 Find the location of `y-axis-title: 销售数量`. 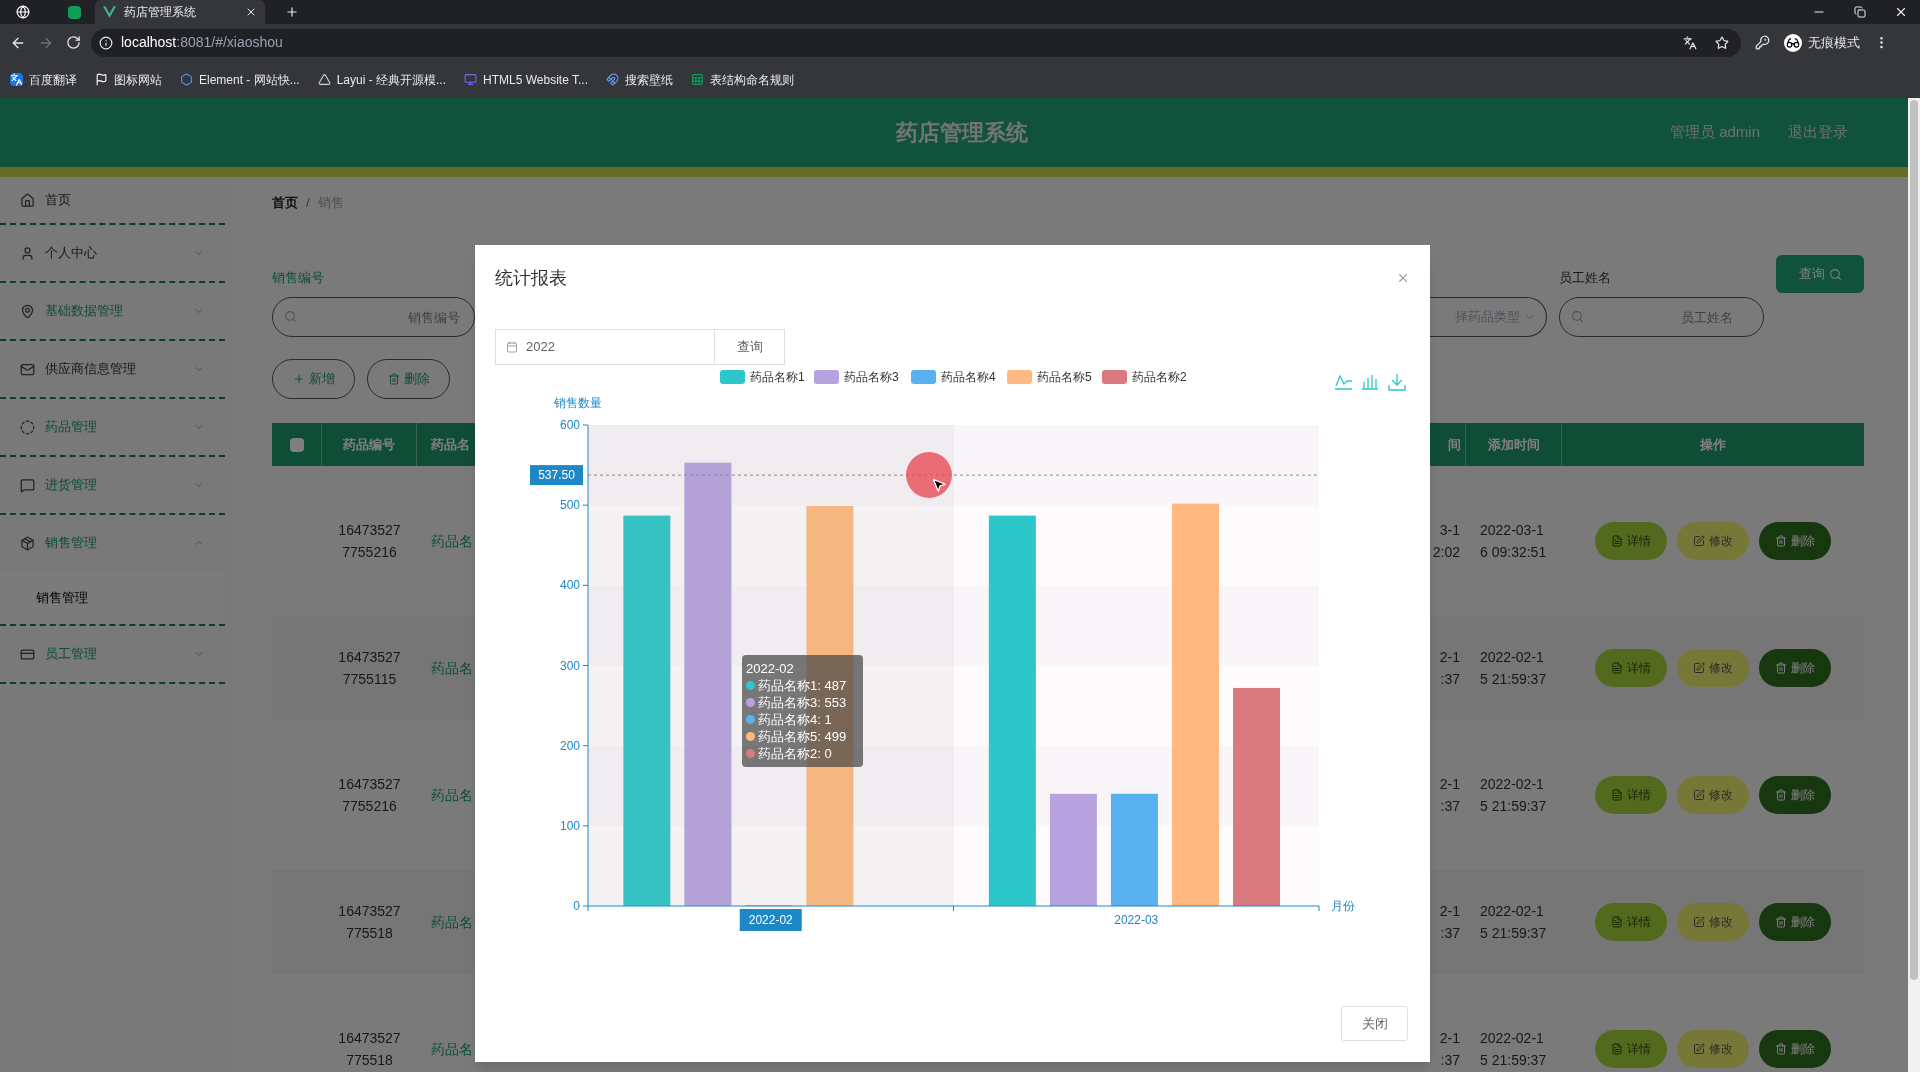

y-axis-title: 销售数量 is located at coordinates (578, 403).